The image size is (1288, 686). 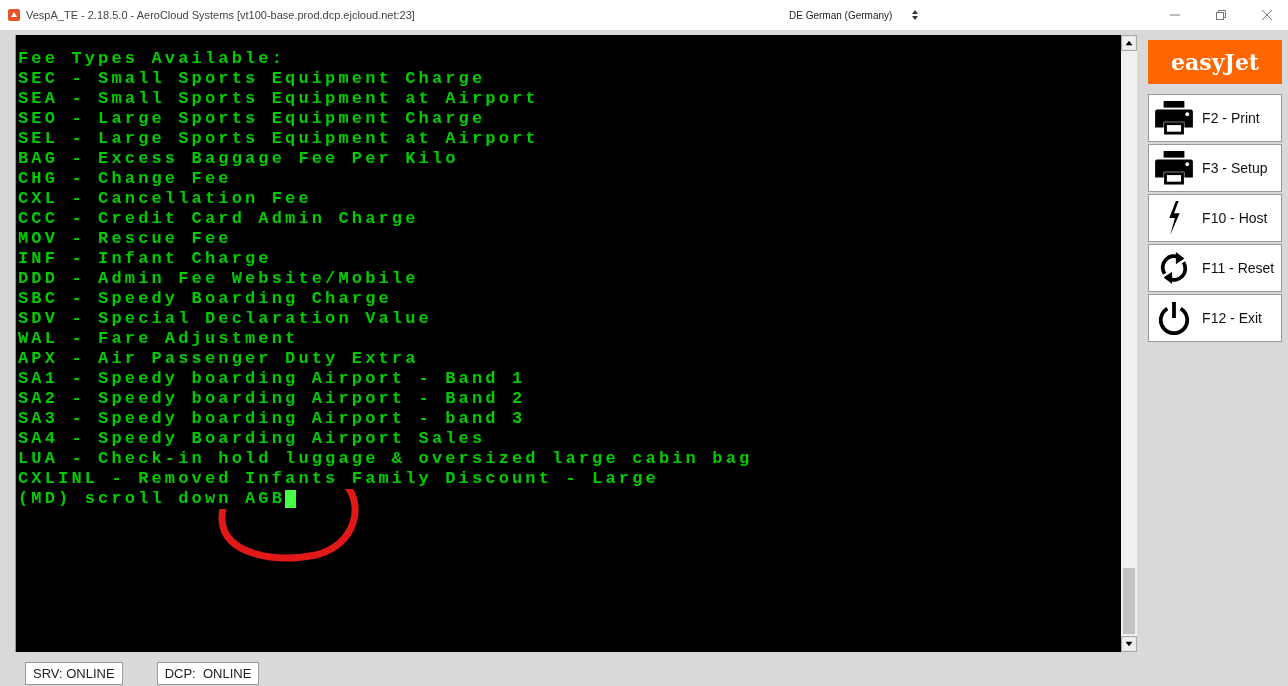 I want to click on keyboard-layout-selector: DE German (Germany), so click(x=854, y=15).